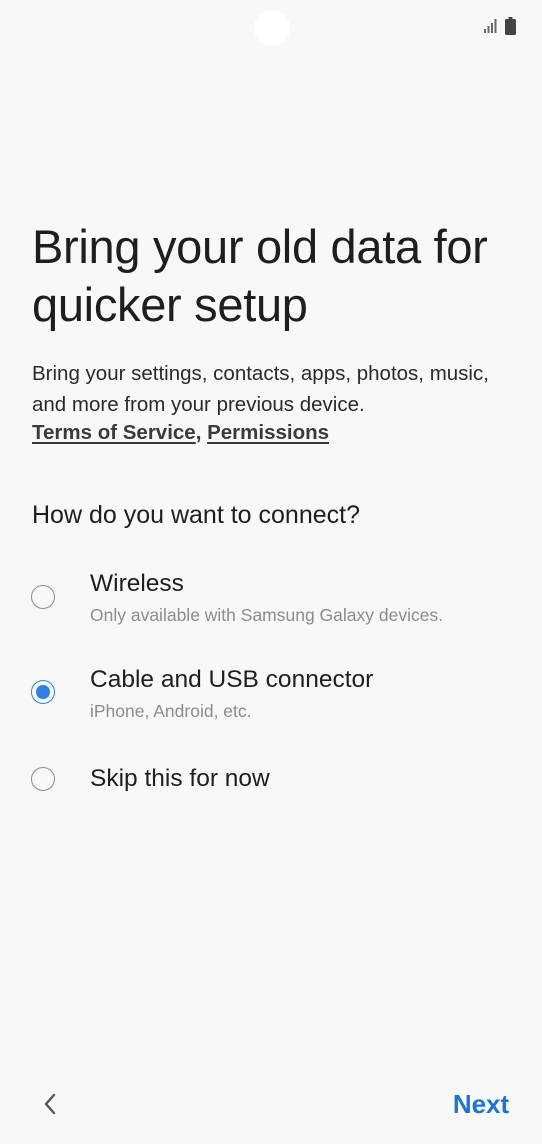 The width and height of the screenshot is (542, 1144). I want to click on option-skip: Skip this for now, so click(271, 790).